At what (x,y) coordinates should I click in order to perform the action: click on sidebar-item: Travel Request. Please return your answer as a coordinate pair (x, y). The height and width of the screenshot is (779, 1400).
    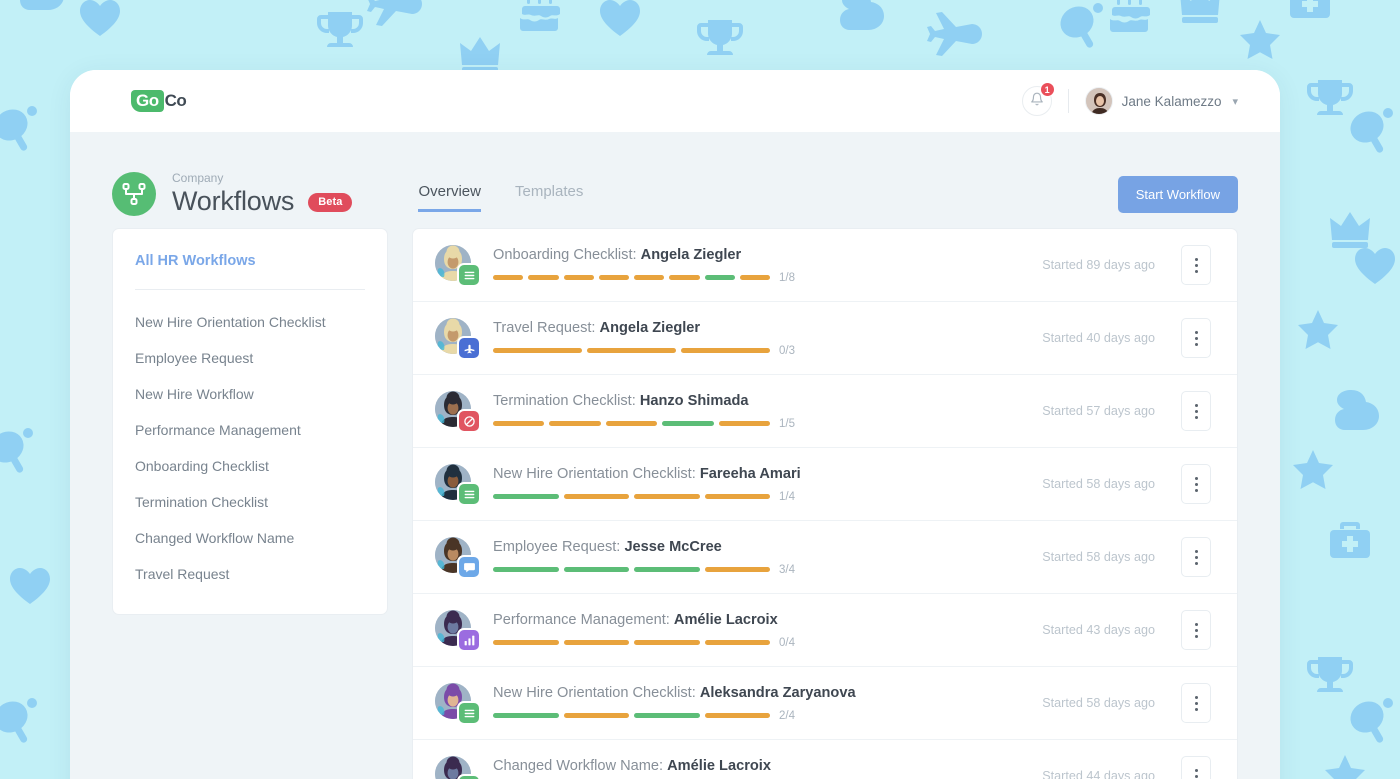
    Looking at the image, I should click on (250, 574).